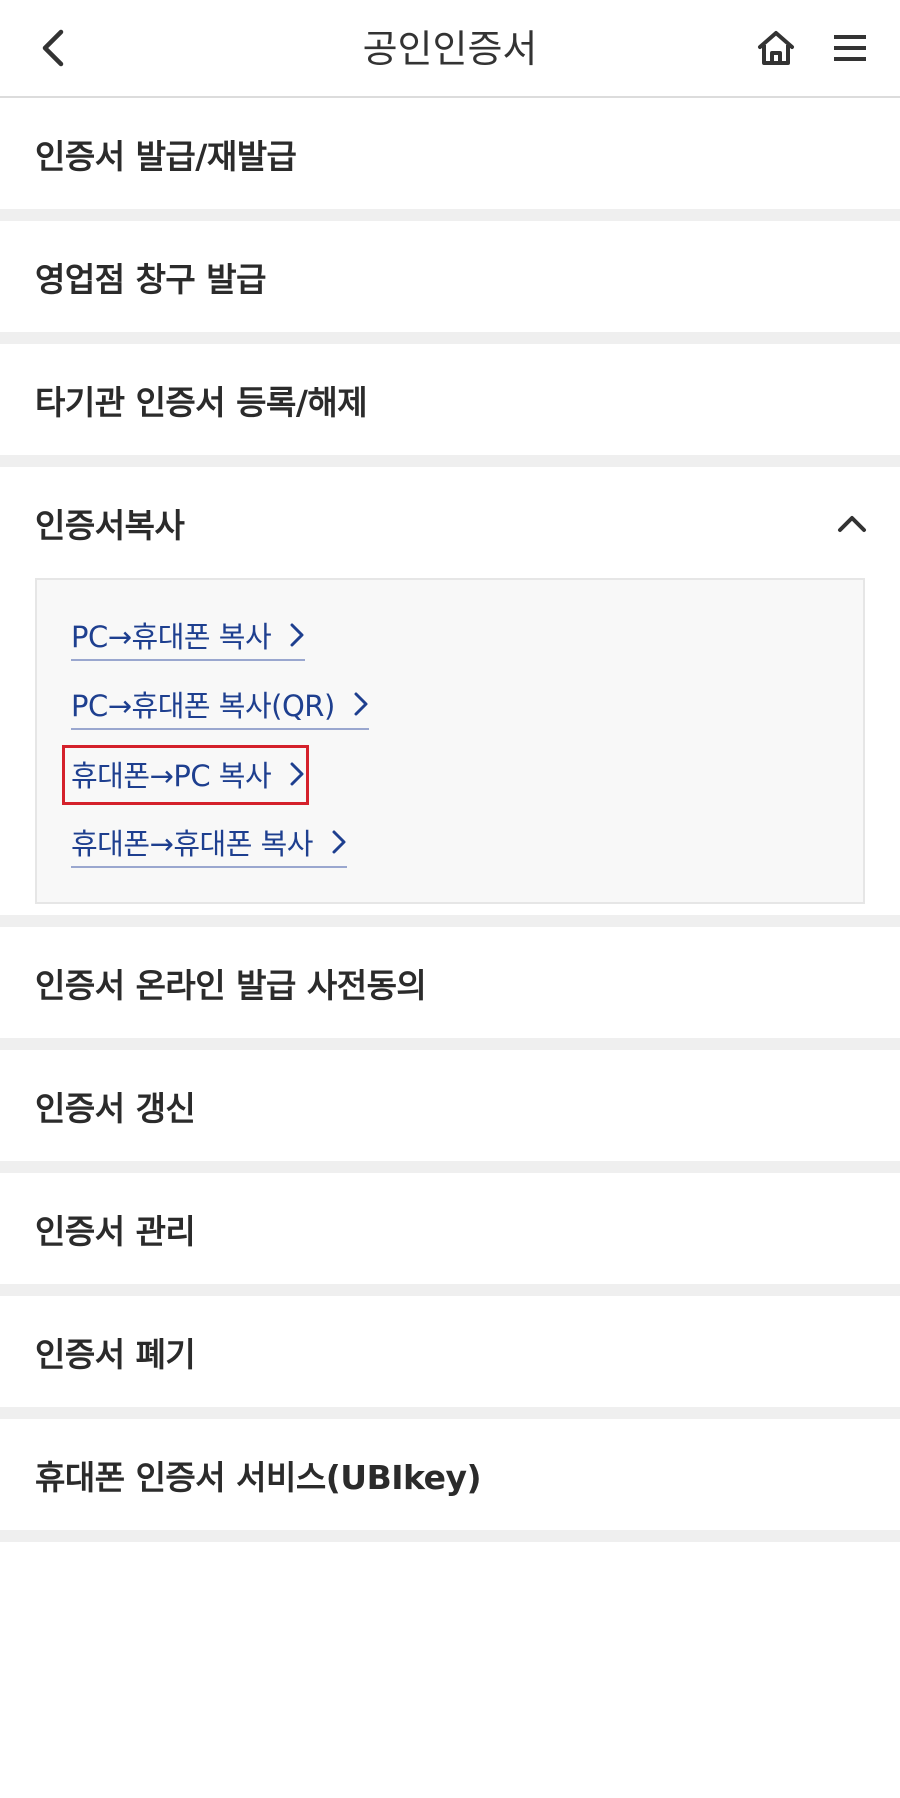 The width and height of the screenshot is (900, 1798). What do you see at coordinates (151, 279) in the screenshot?
I see `menu-item-label: 영업점 창구 발급` at bounding box center [151, 279].